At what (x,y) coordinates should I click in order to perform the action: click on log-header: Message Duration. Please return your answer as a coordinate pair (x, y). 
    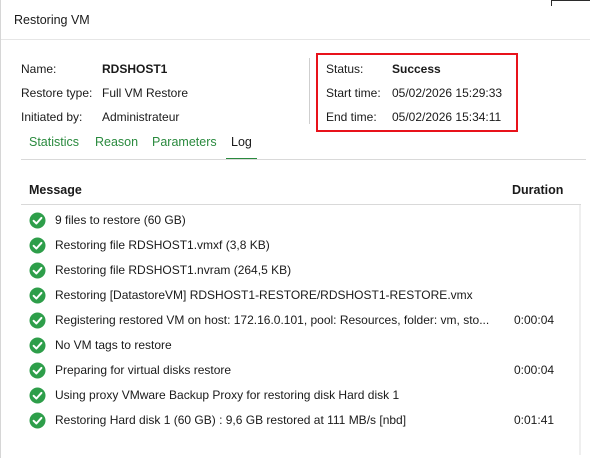
    Looking at the image, I should click on (301, 190).